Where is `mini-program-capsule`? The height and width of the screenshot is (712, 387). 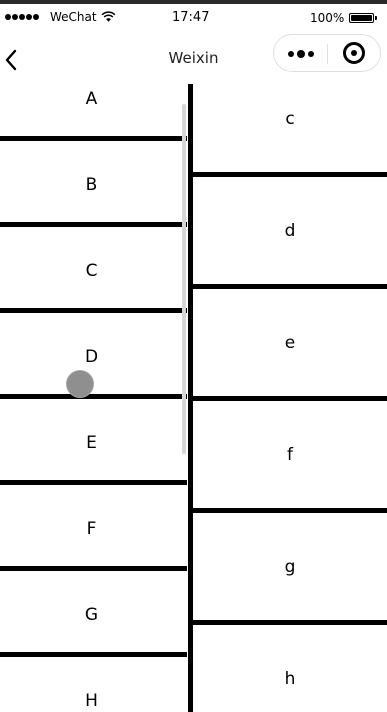 mini-program-capsule is located at coordinates (327, 53).